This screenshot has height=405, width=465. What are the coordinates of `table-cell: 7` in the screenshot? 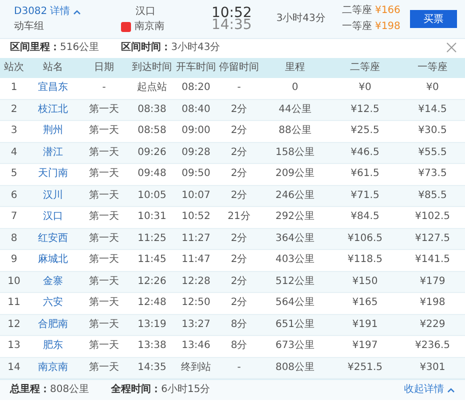 It's located at (14, 217).